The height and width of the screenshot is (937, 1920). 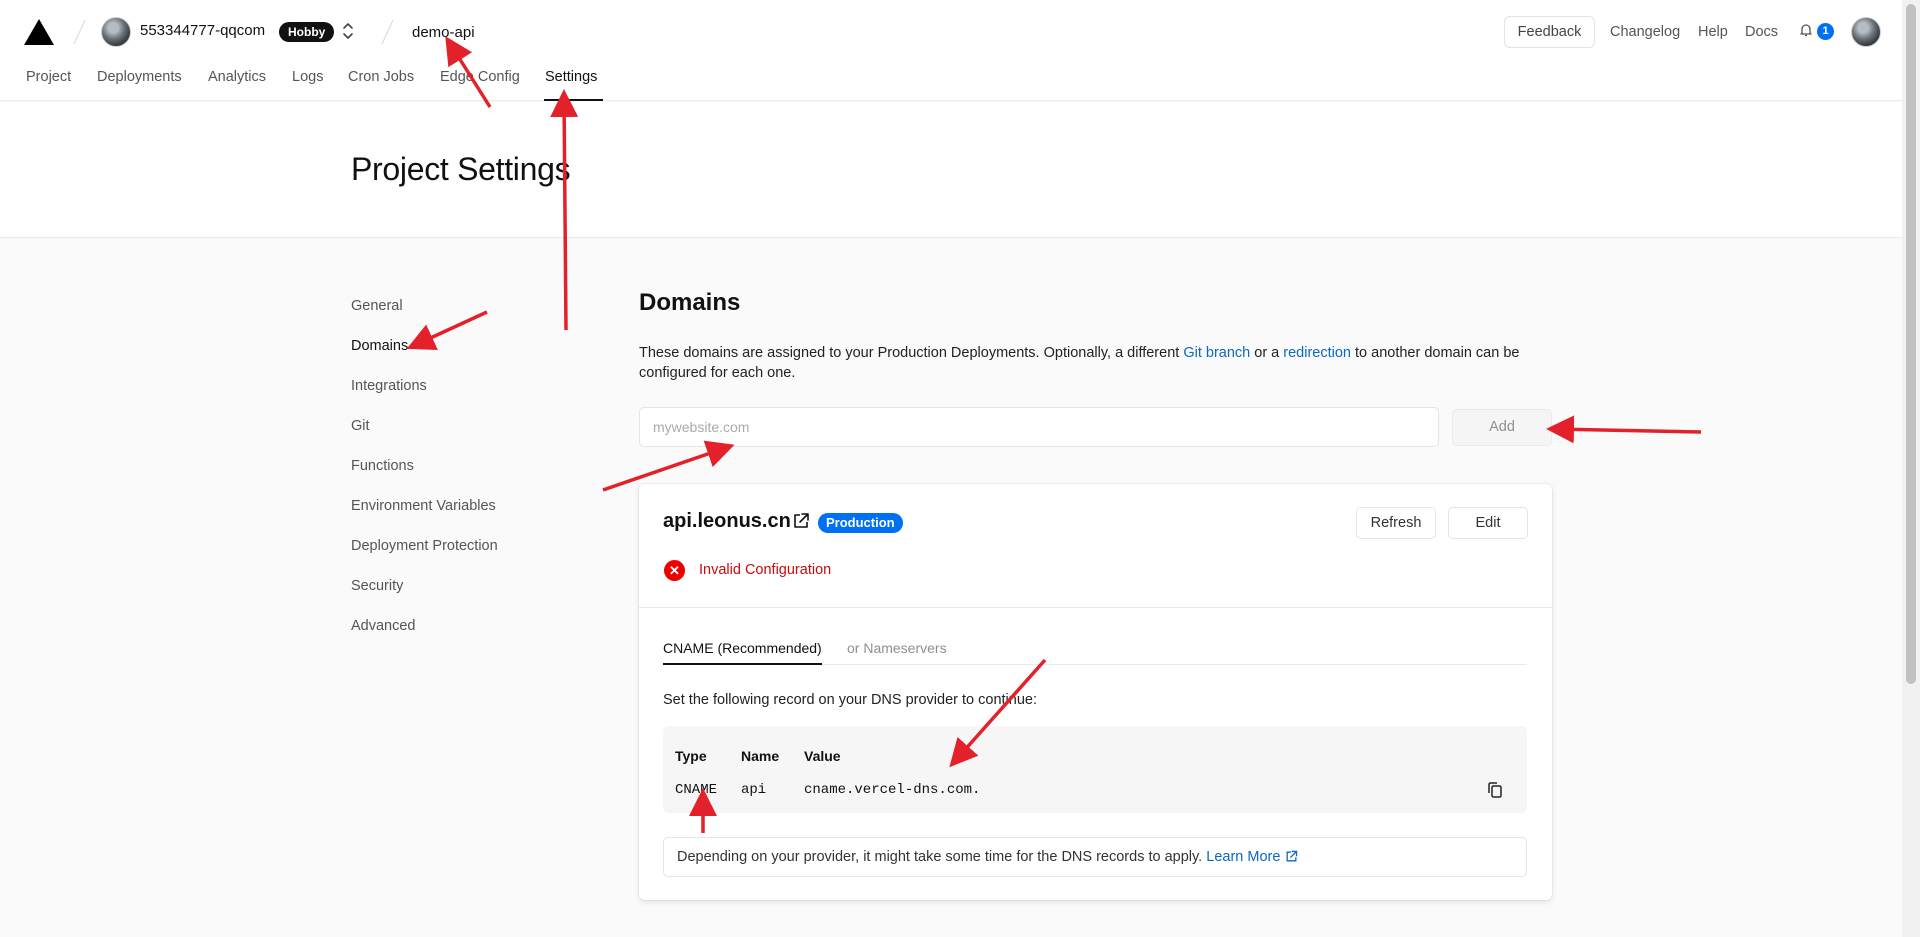 I want to click on plan-badge: Hobby, so click(x=307, y=32).